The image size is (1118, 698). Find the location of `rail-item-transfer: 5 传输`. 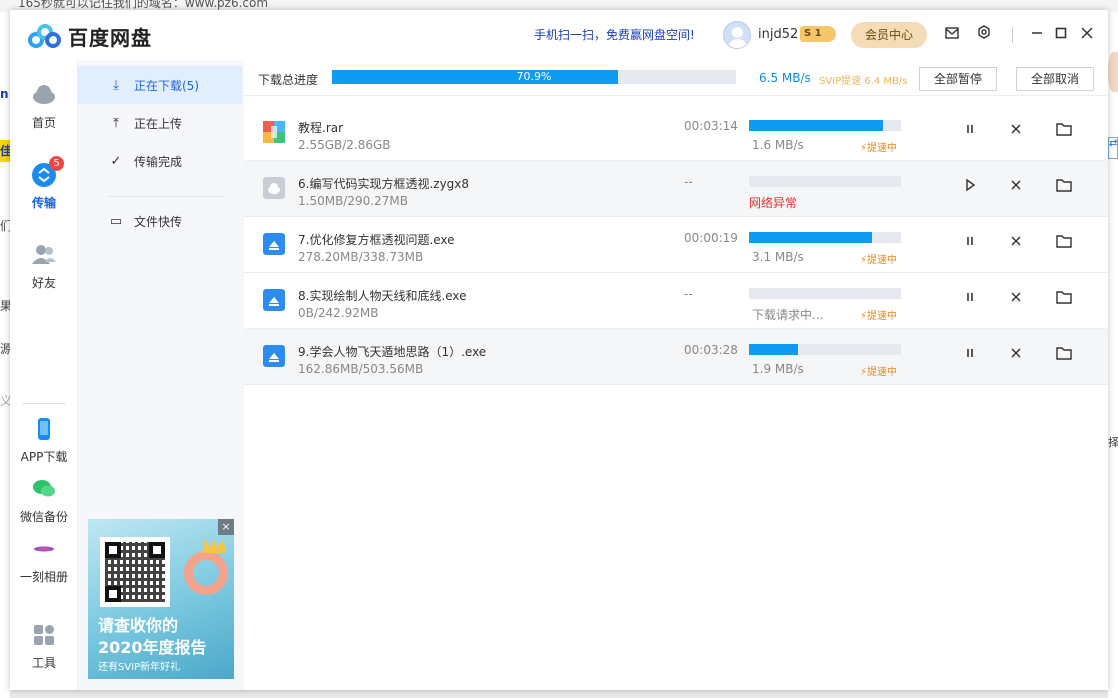

rail-item-transfer: 5 传输 is located at coordinates (44, 183).